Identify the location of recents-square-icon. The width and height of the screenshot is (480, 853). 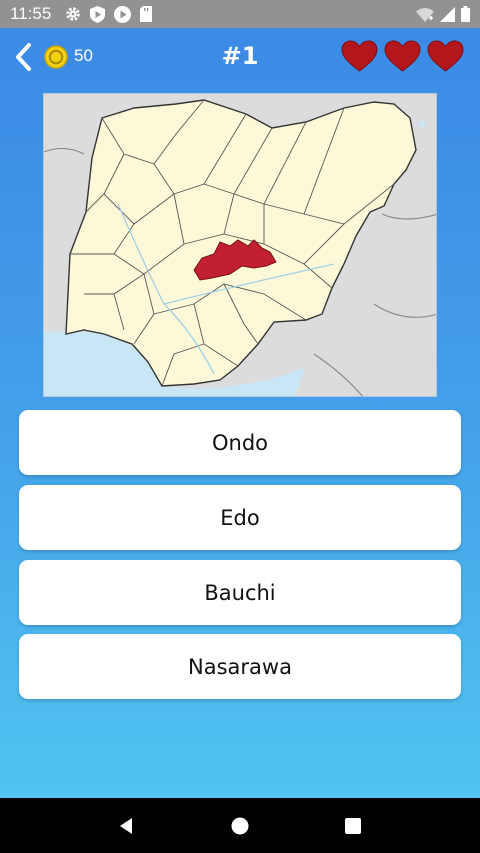
(353, 825).